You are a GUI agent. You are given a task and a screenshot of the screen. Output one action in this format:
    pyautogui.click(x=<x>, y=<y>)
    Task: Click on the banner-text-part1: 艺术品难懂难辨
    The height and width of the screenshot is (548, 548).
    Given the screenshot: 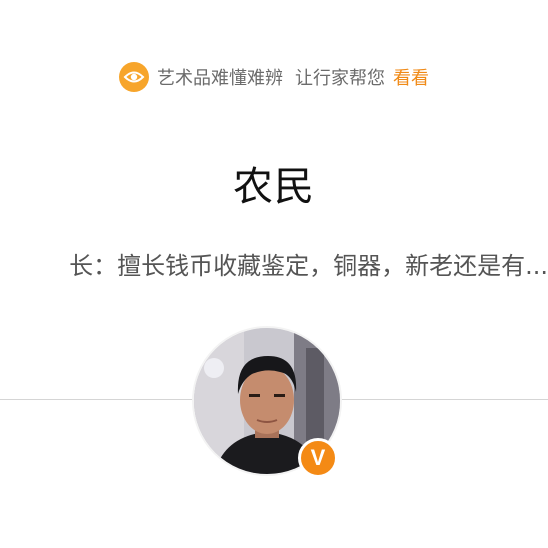 What is the action you would take?
    pyautogui.click(x=220, y=78)
    